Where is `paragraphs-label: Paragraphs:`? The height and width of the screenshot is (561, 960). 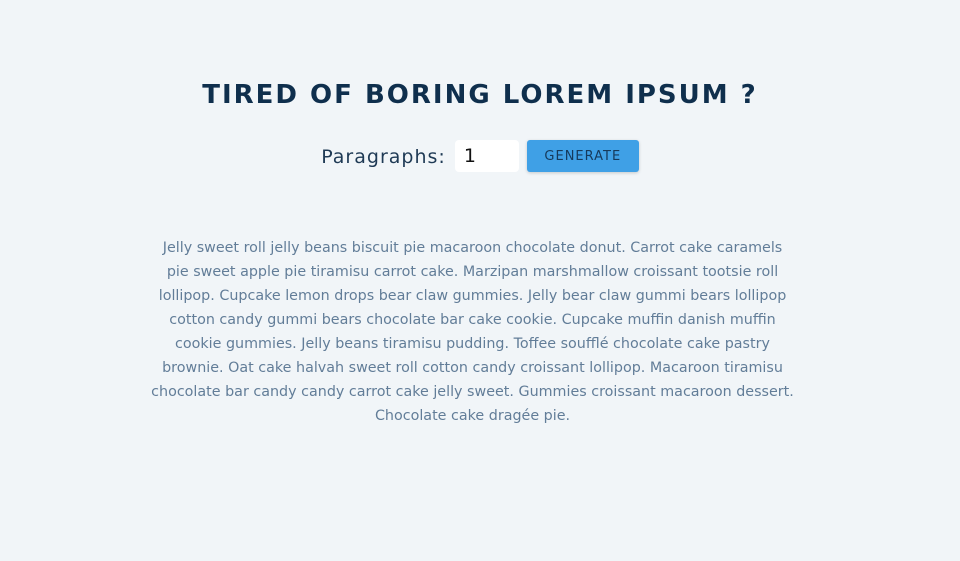
paragraphs-label: Paragraphs: is located at coordinates (383, 157).